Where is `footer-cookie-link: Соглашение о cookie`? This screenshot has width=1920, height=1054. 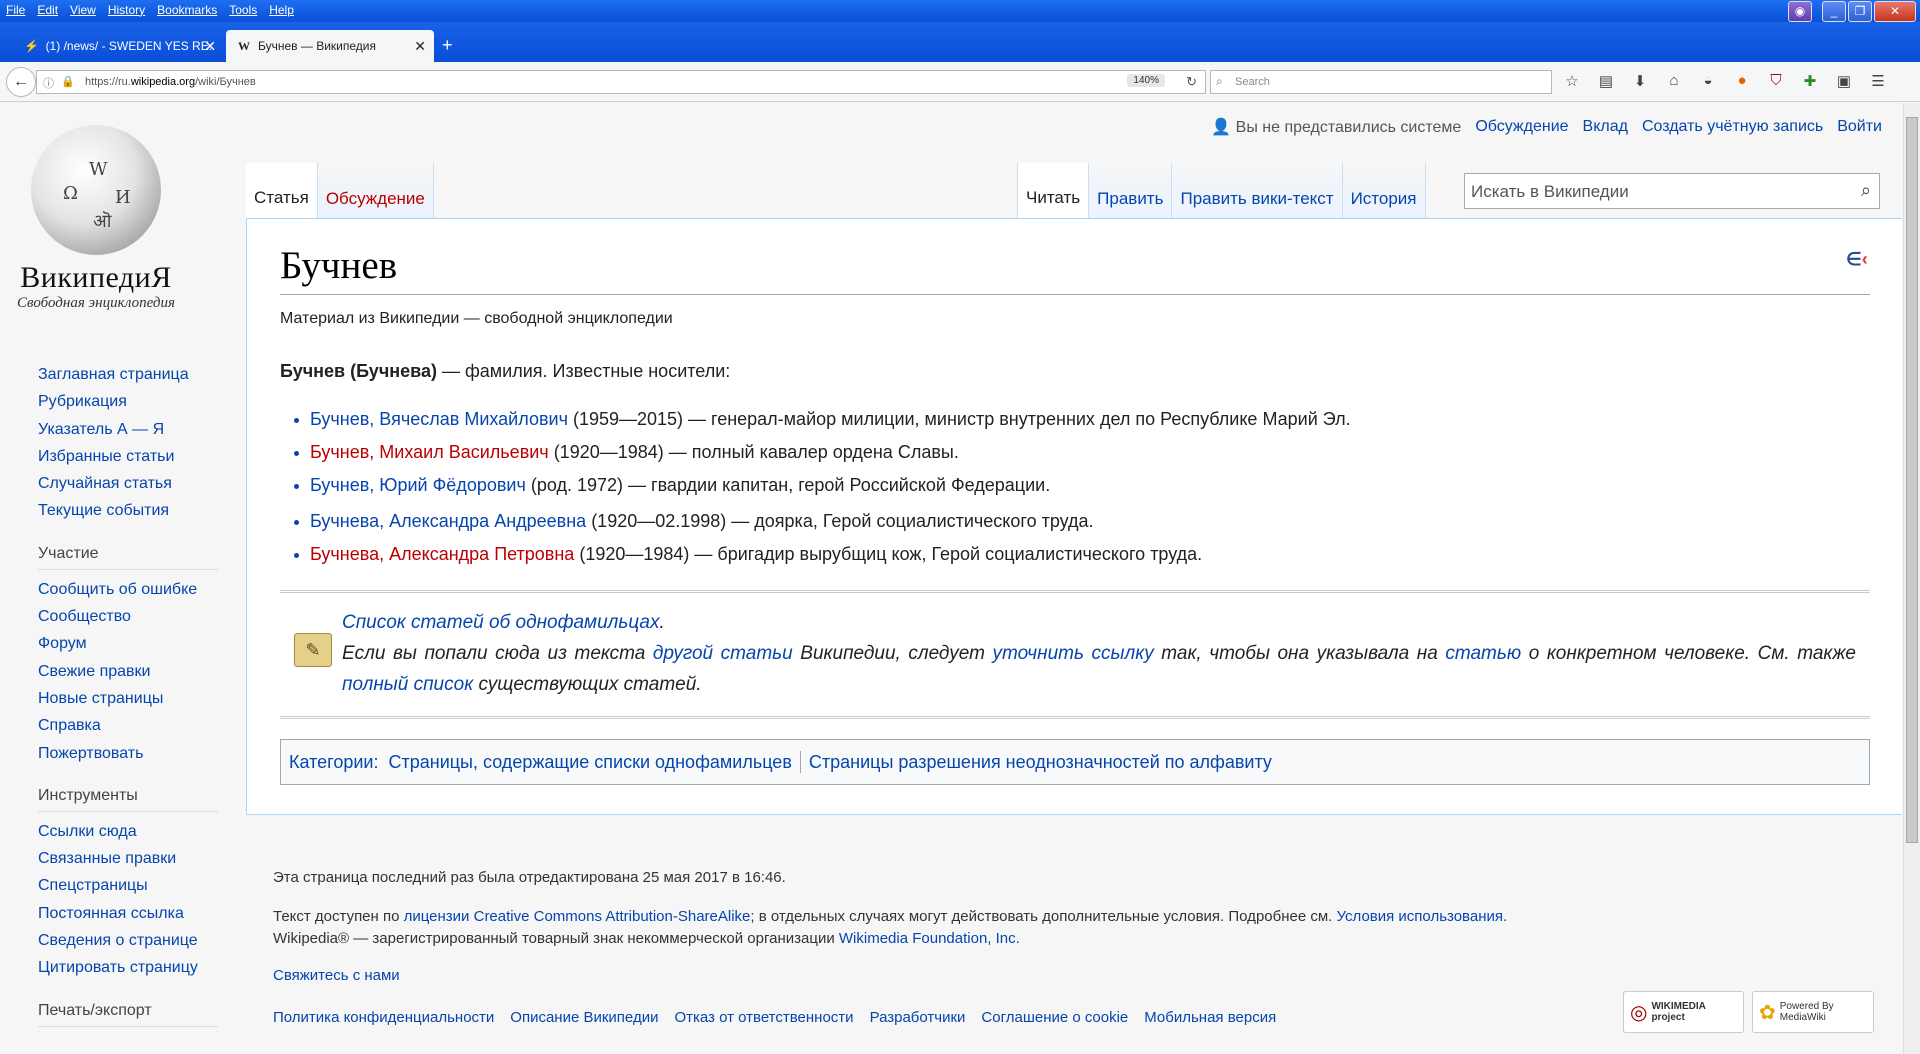 footer-cookie-link: Соглашение о cookie is located at coordinates (1054, 1017).